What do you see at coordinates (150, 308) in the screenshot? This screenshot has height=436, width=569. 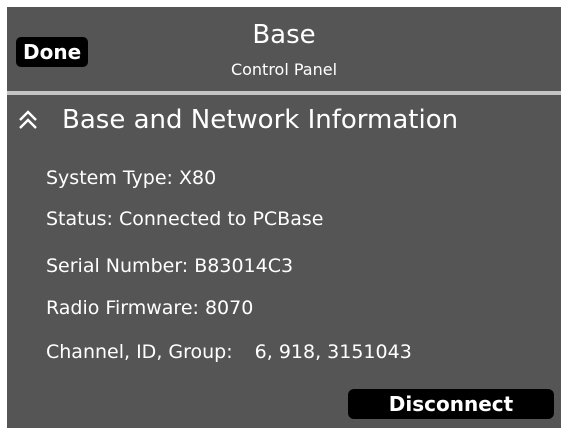 I see `radio-firmware-text: Radio Firmware: 8070` at bounding box center [150, 308].